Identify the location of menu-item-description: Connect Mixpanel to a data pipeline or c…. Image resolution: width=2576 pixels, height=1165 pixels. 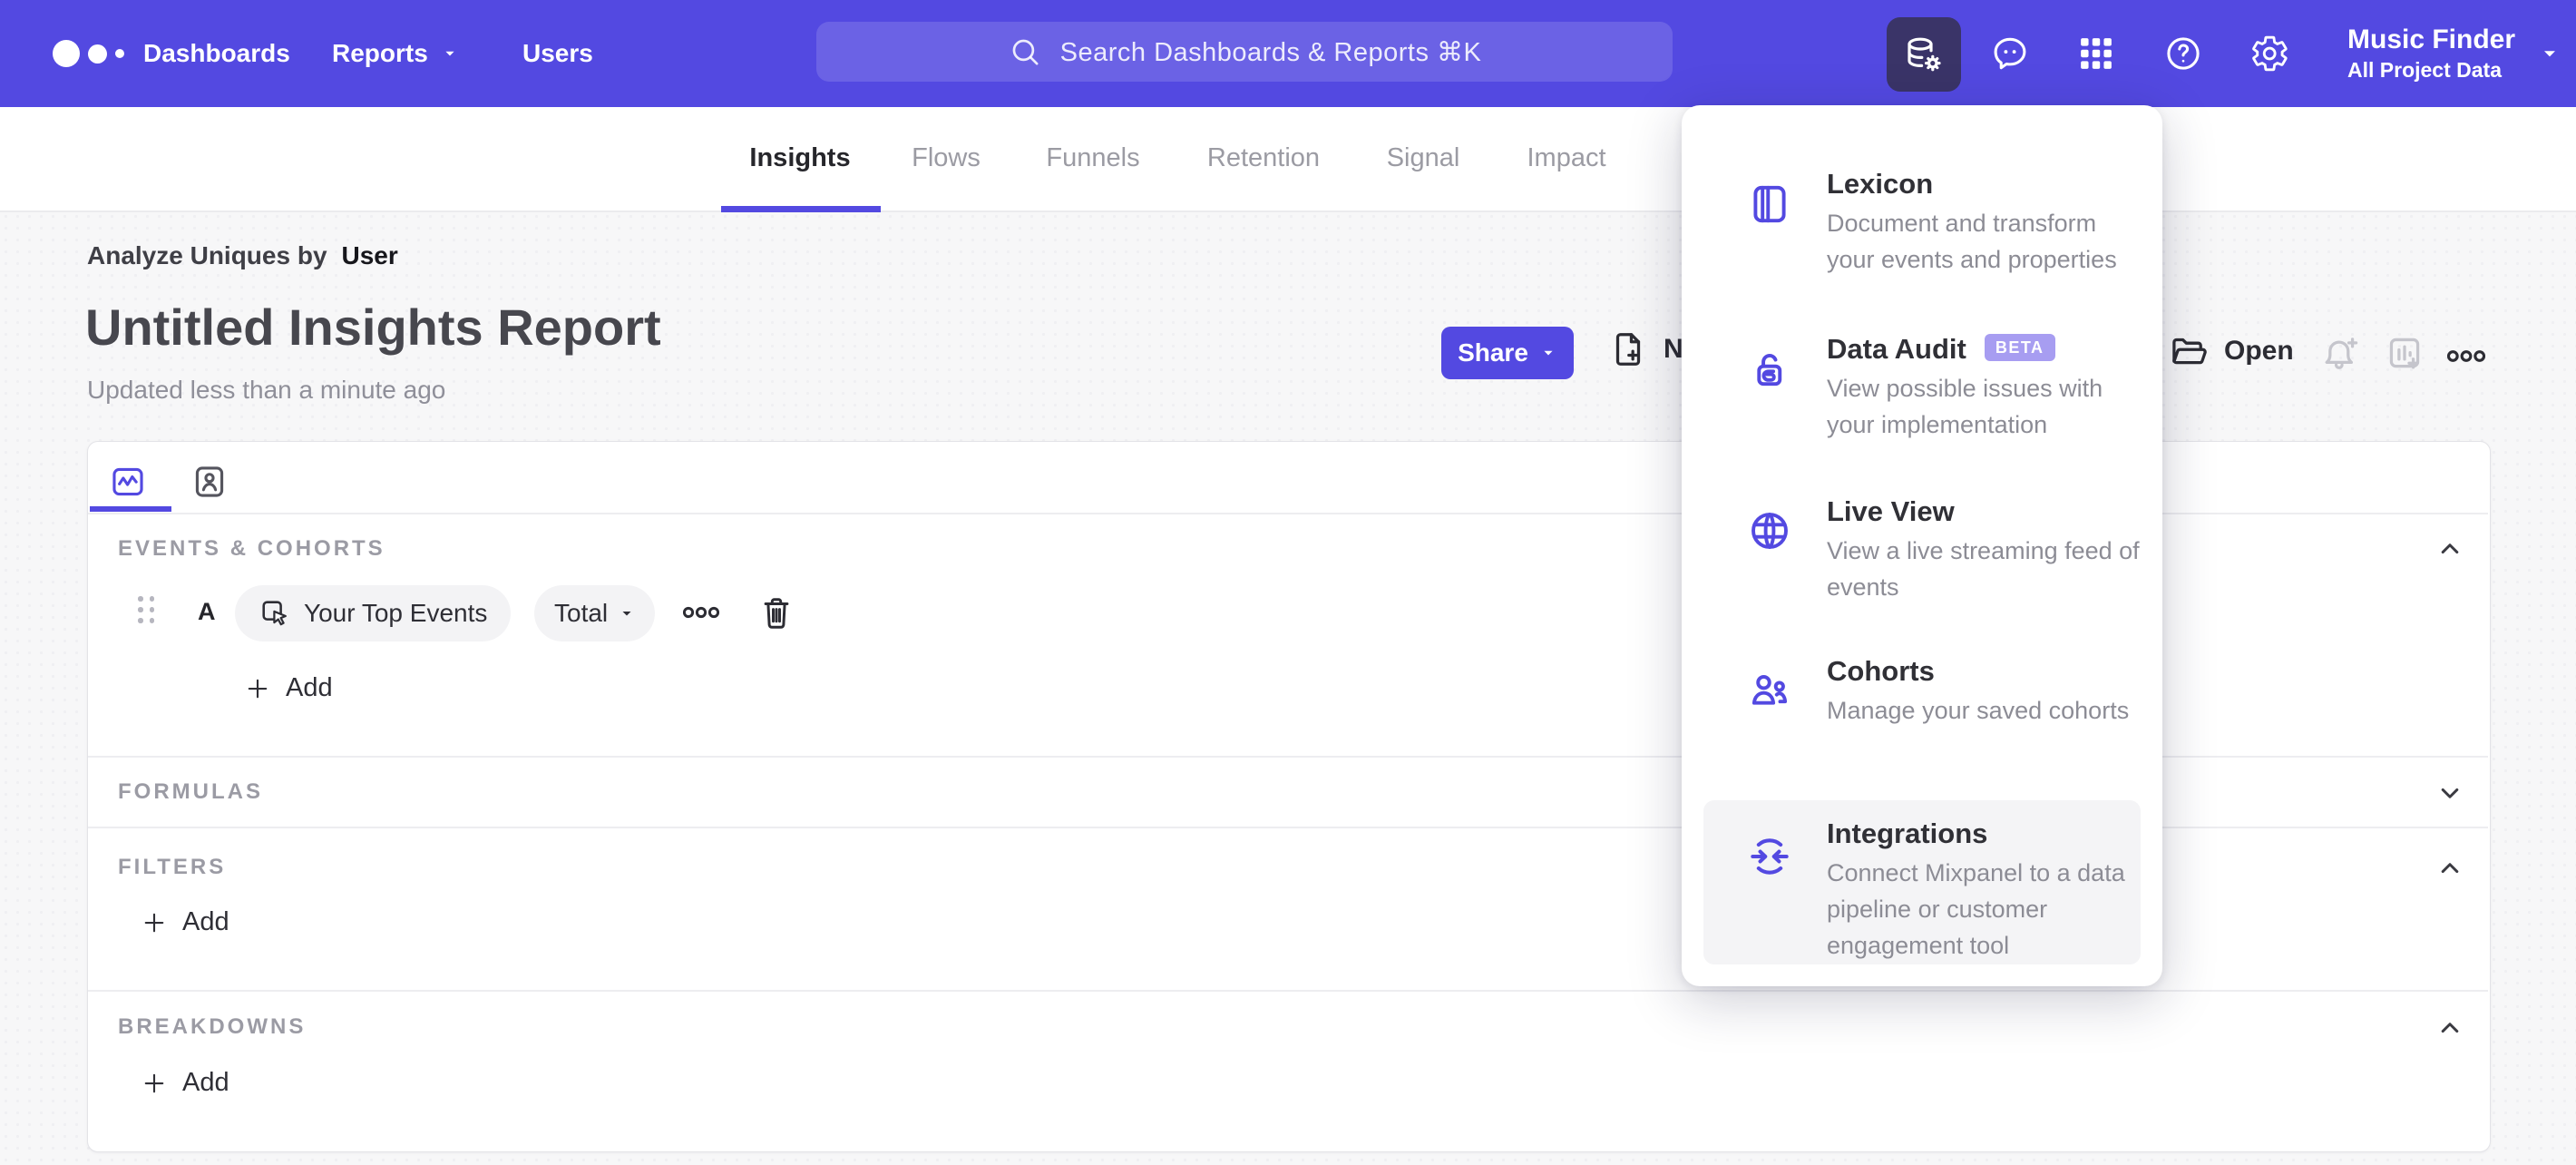
(1976, 909).